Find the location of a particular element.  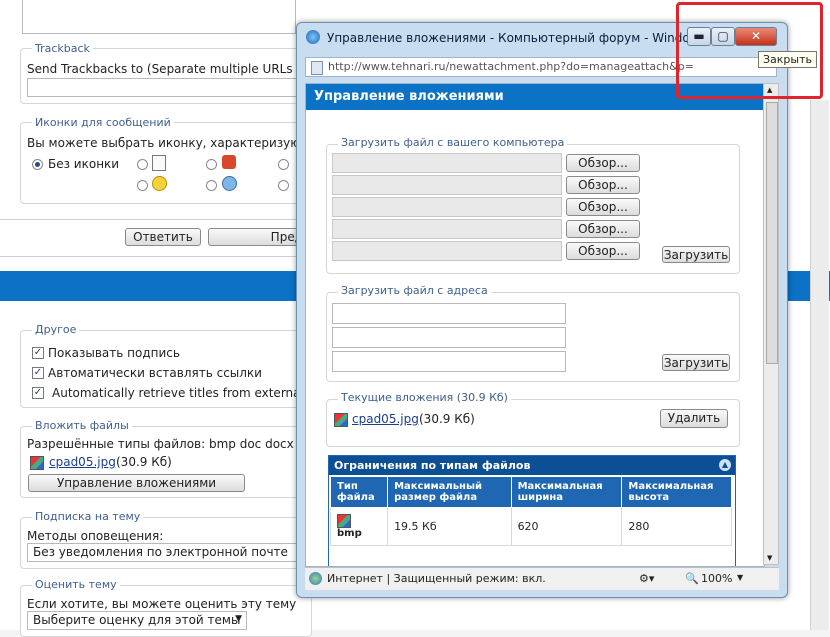

scroll-thumb is located at coordinates (772, 233).